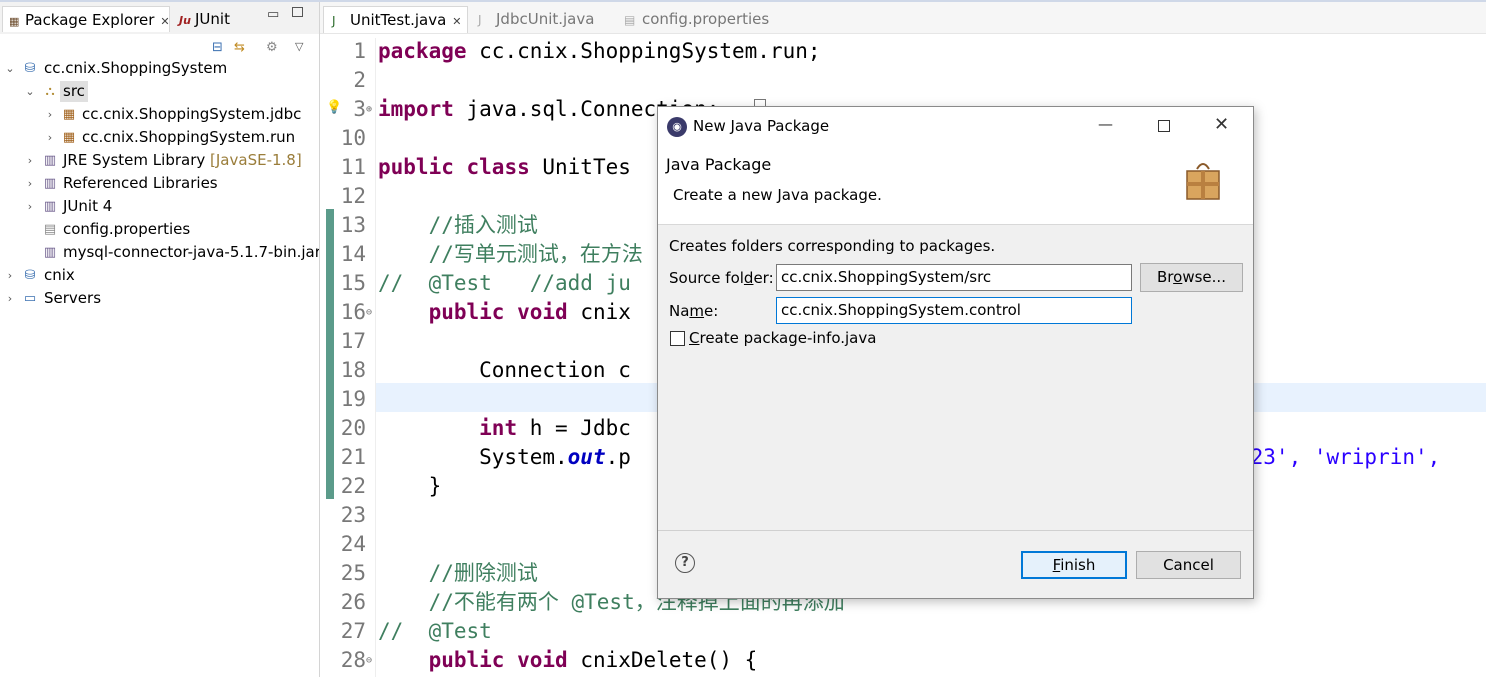 This screenshot has height=677, width=1486. What do you see at coordinates (1165, 277) in the screenshot?
I see `label-part: Br` at bounding box center [1165, 277].